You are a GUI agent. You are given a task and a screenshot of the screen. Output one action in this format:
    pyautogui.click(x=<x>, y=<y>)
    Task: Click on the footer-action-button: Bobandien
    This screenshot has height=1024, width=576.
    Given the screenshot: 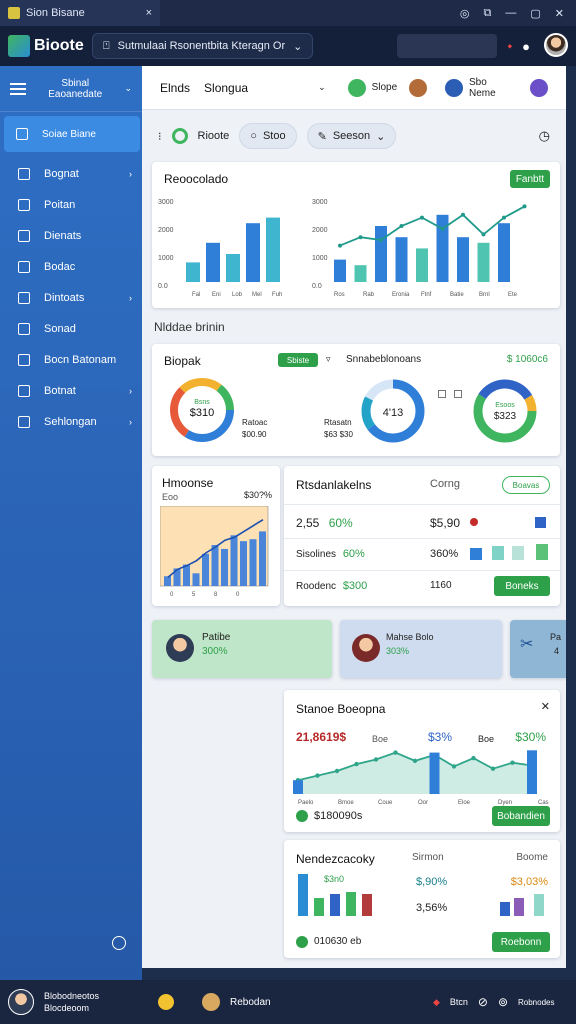 What is the action you would take?
    pyautogui.click(x=521, y=816)
    